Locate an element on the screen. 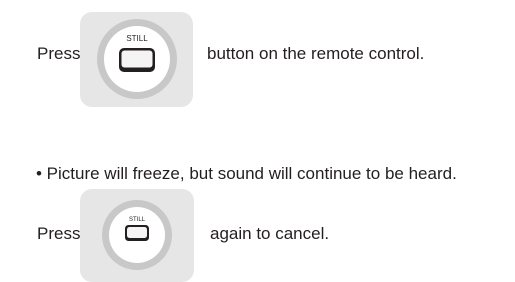 Image resolution: width=515 pixels, height=282 pixels. step1-still-button-tile: STILL is located at coordinates (136, 59).